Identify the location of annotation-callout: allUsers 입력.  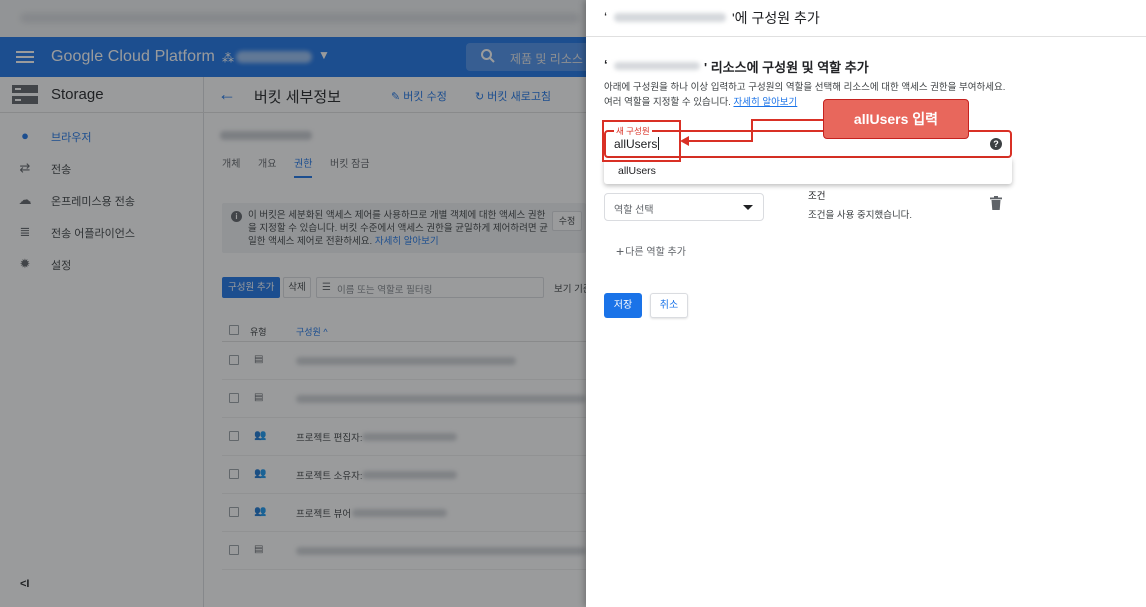
(896, 119).